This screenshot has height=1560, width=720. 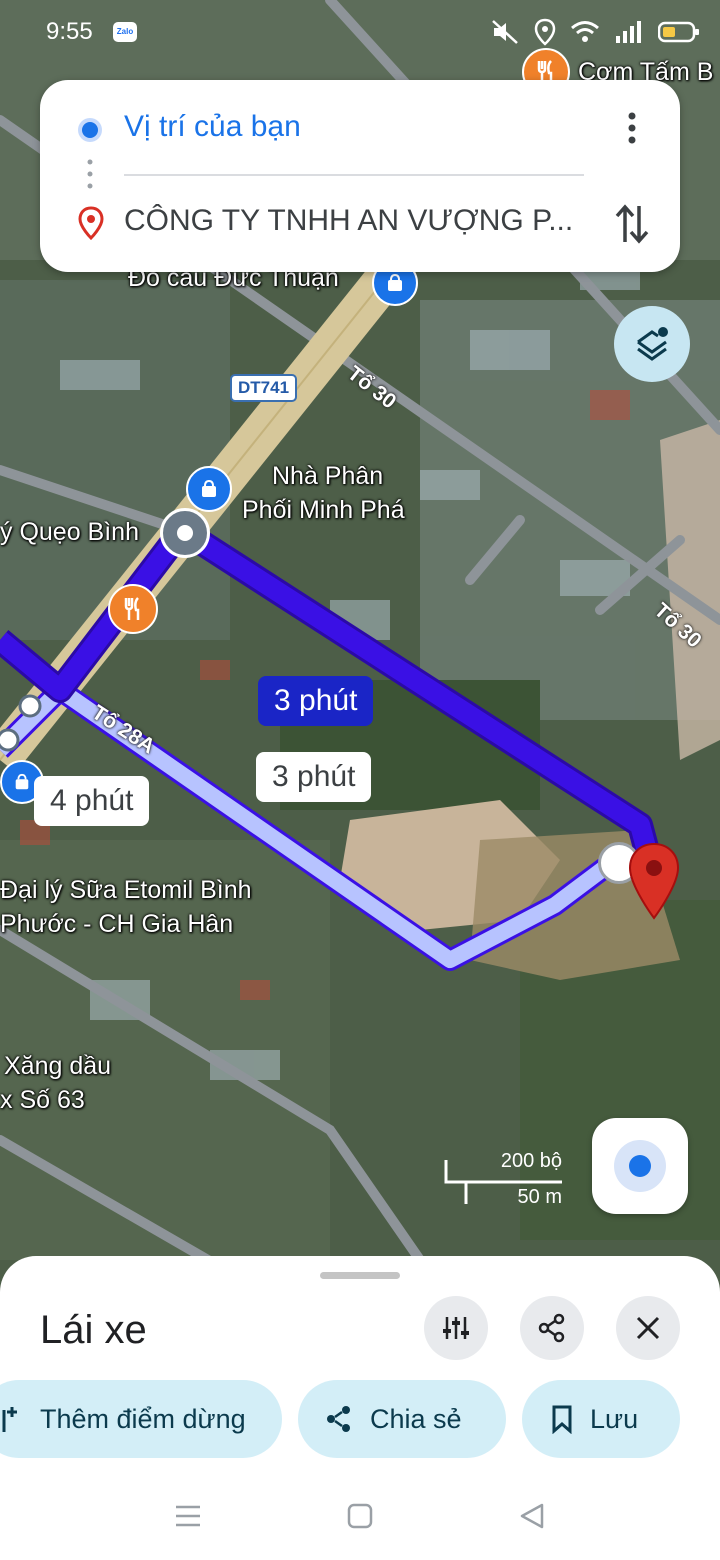 I want to click on destination-pin-outline-icon, so click(x=91, y=223).